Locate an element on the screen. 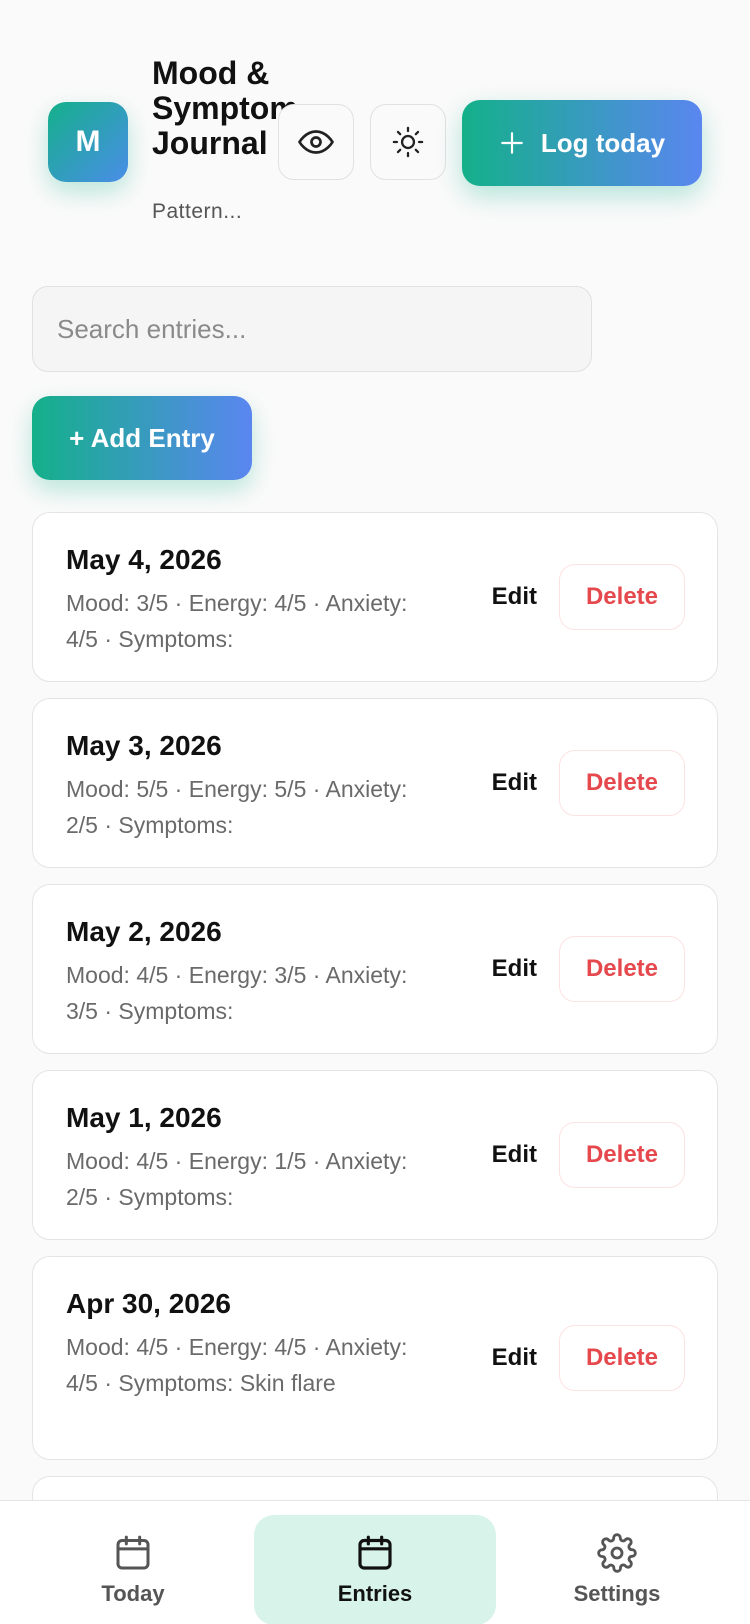 The width and height of the screenshot is (750, 1624). theme-toggle-button is located at coordinates (408, 142).